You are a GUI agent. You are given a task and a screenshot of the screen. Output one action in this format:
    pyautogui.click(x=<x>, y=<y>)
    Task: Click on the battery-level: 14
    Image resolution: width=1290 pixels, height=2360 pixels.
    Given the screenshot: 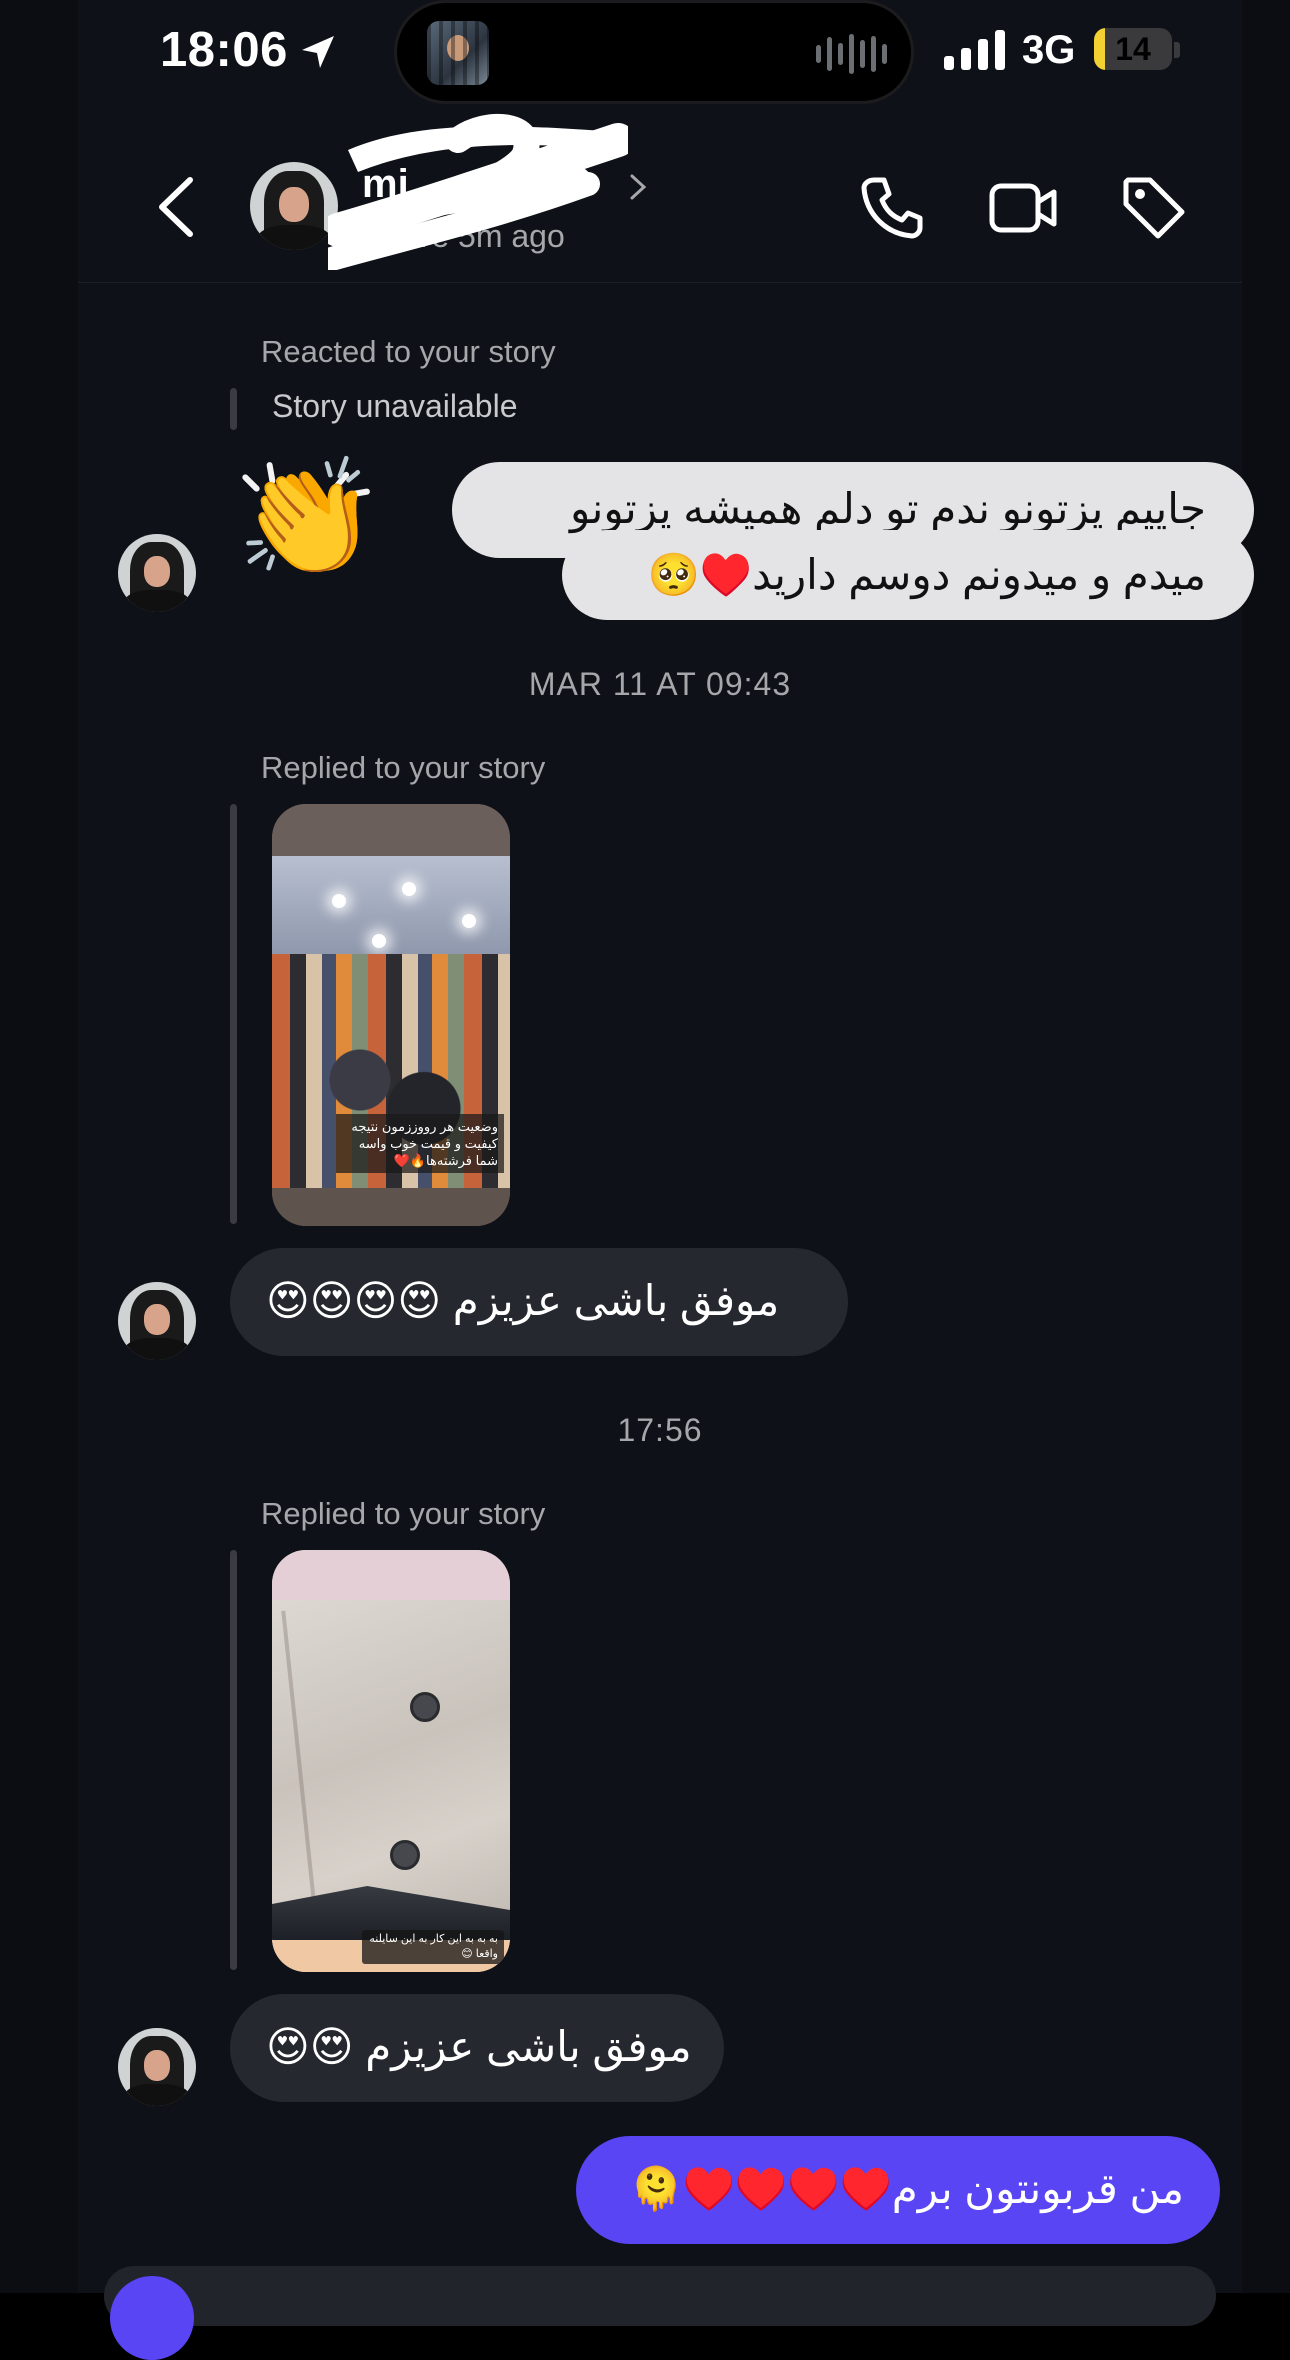 What is the action you would take?
    pyautogui.click(x=1133, y=49)
    